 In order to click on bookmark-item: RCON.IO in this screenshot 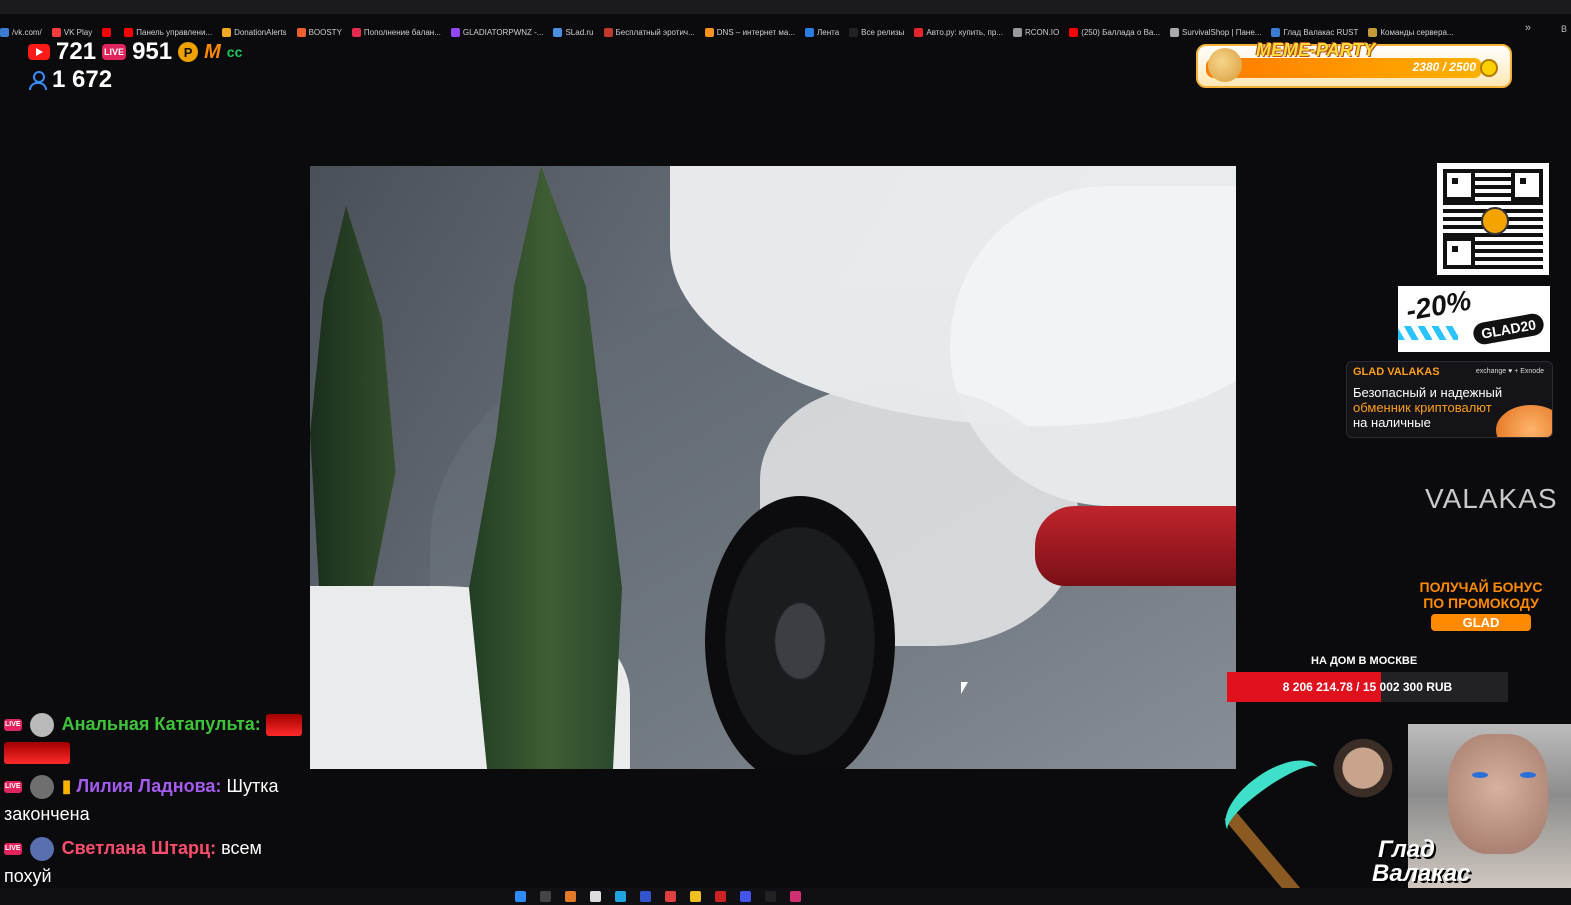, I will do `click(1035, 32)`.